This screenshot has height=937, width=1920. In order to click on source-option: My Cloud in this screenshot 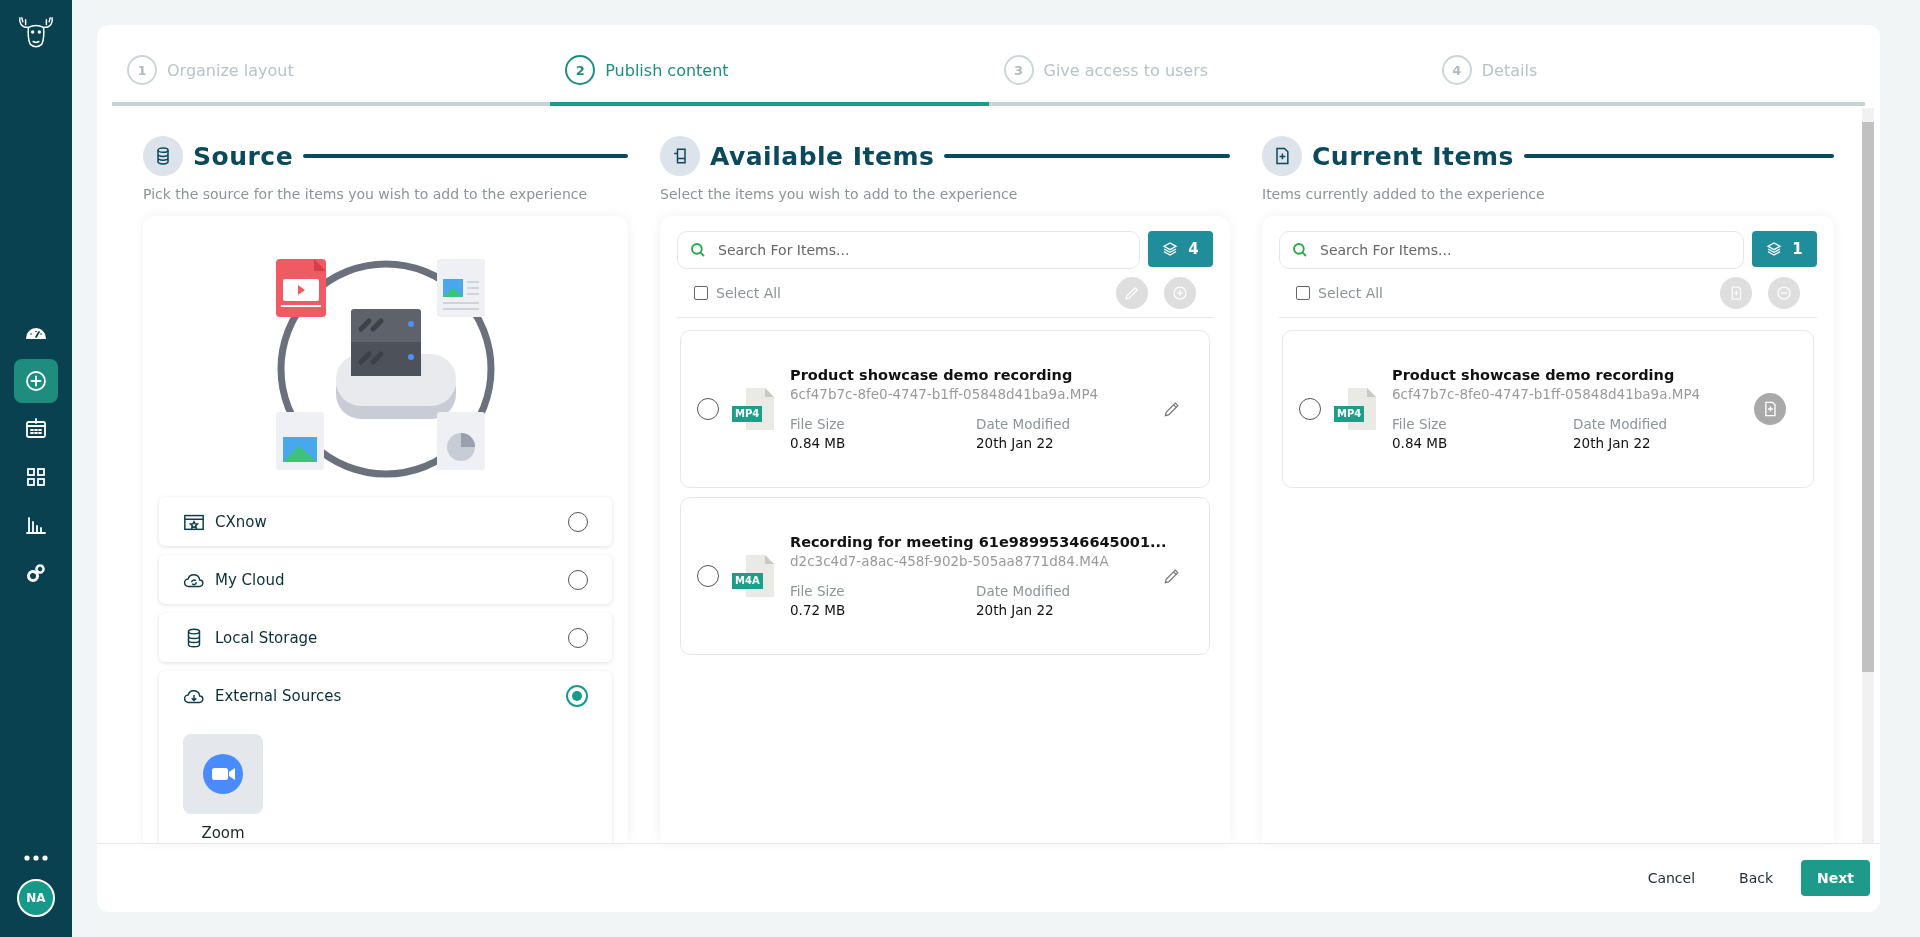, I will do `click(385, 579)`.